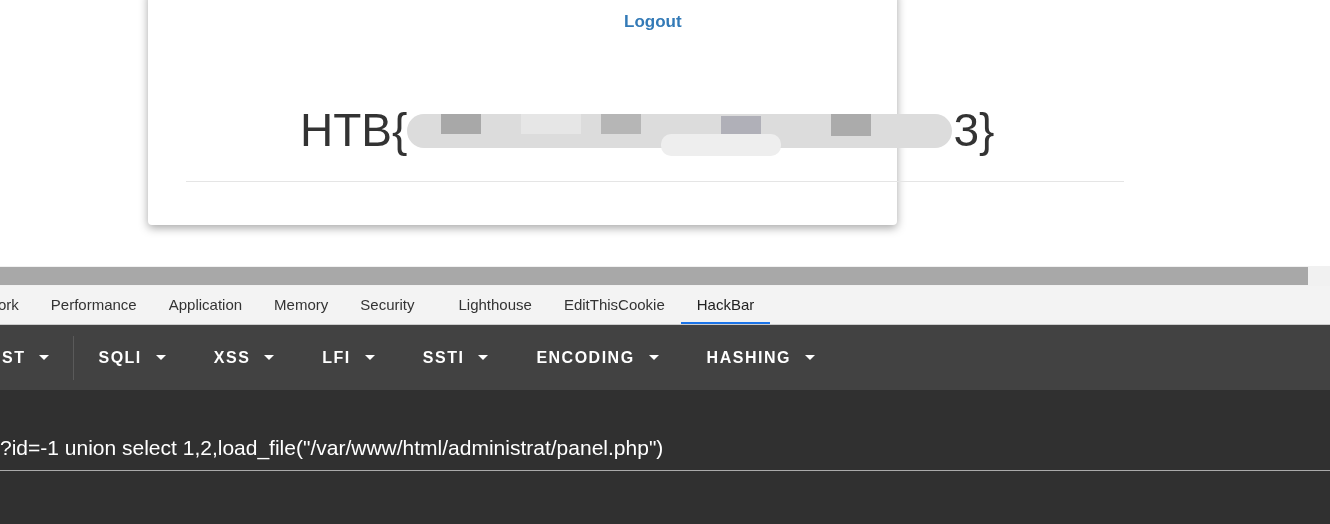 The height and width of the screenshot is (524, 1330). Describe the element at coordinates (93, 305) in the screenshot. I see `devtools-tab: Performance` at that location.